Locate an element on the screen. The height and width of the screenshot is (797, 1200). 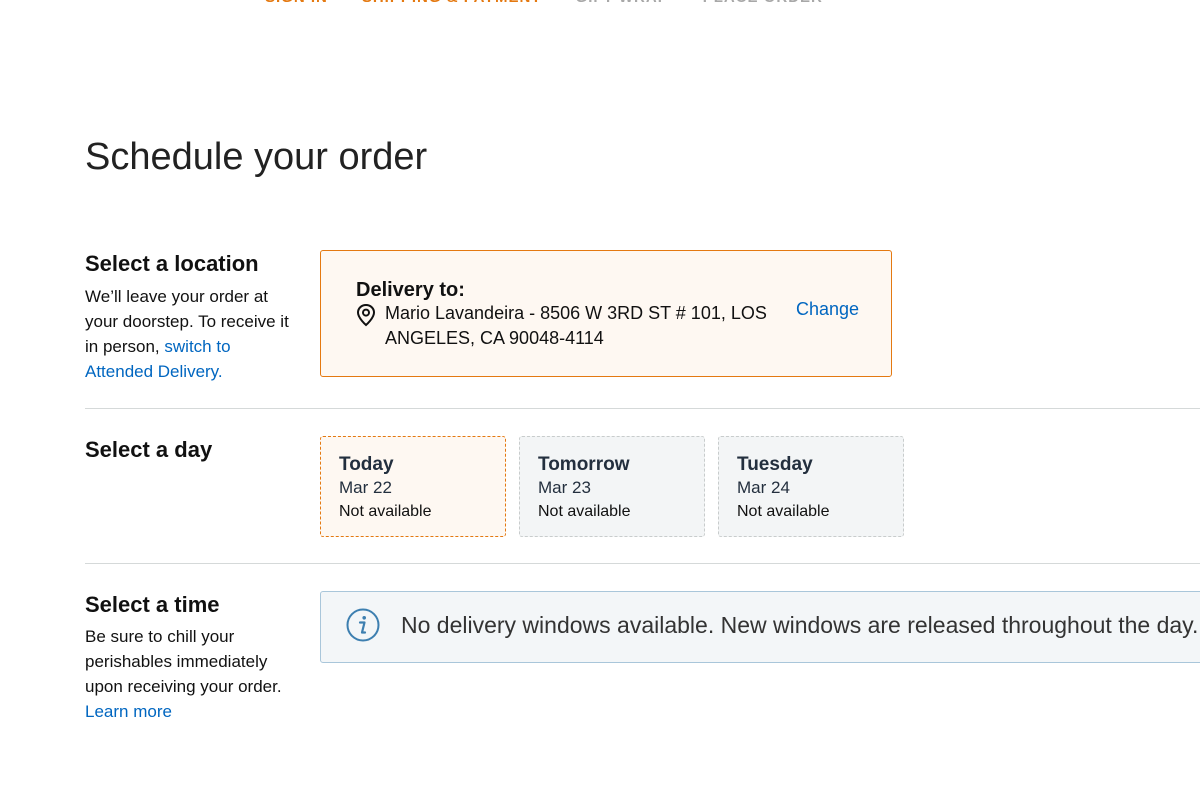
page-title: Schedule your order is located at coordinates (256, 157).